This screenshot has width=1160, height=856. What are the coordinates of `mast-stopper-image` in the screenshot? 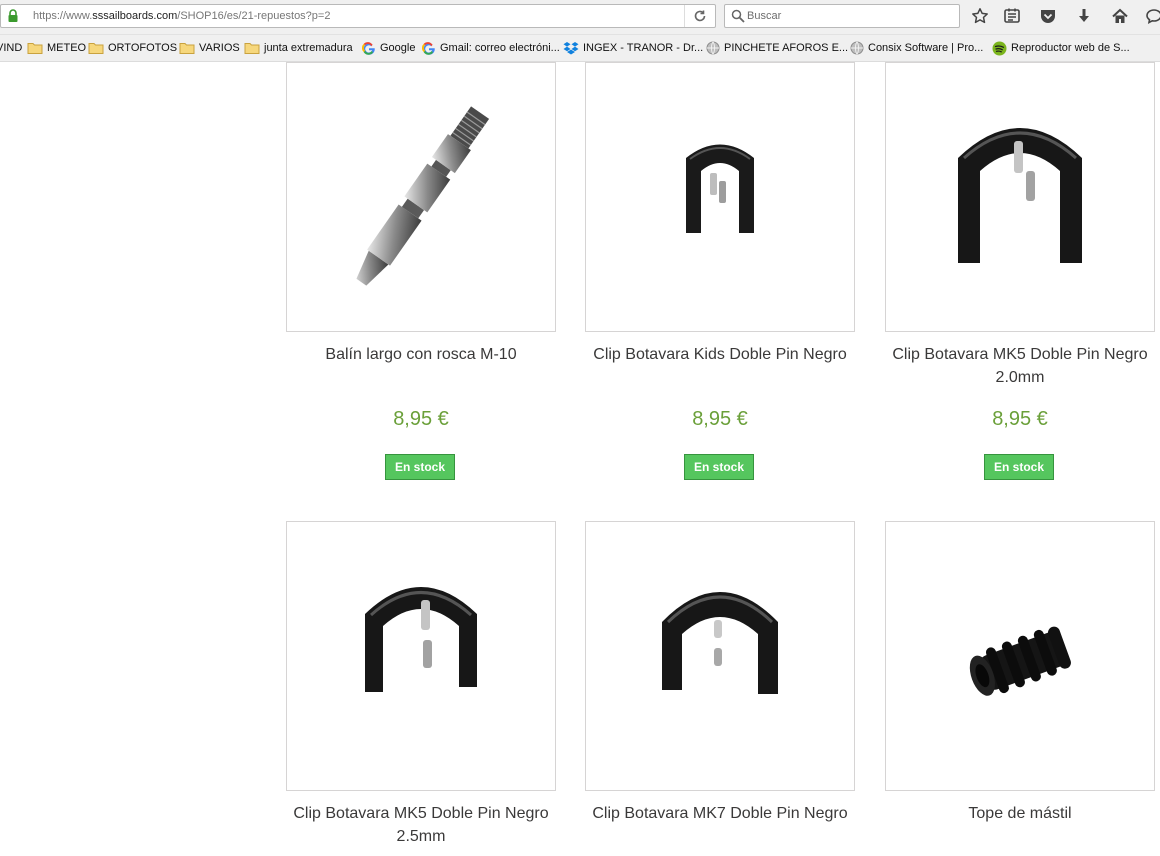 It's located at (1020, 661).